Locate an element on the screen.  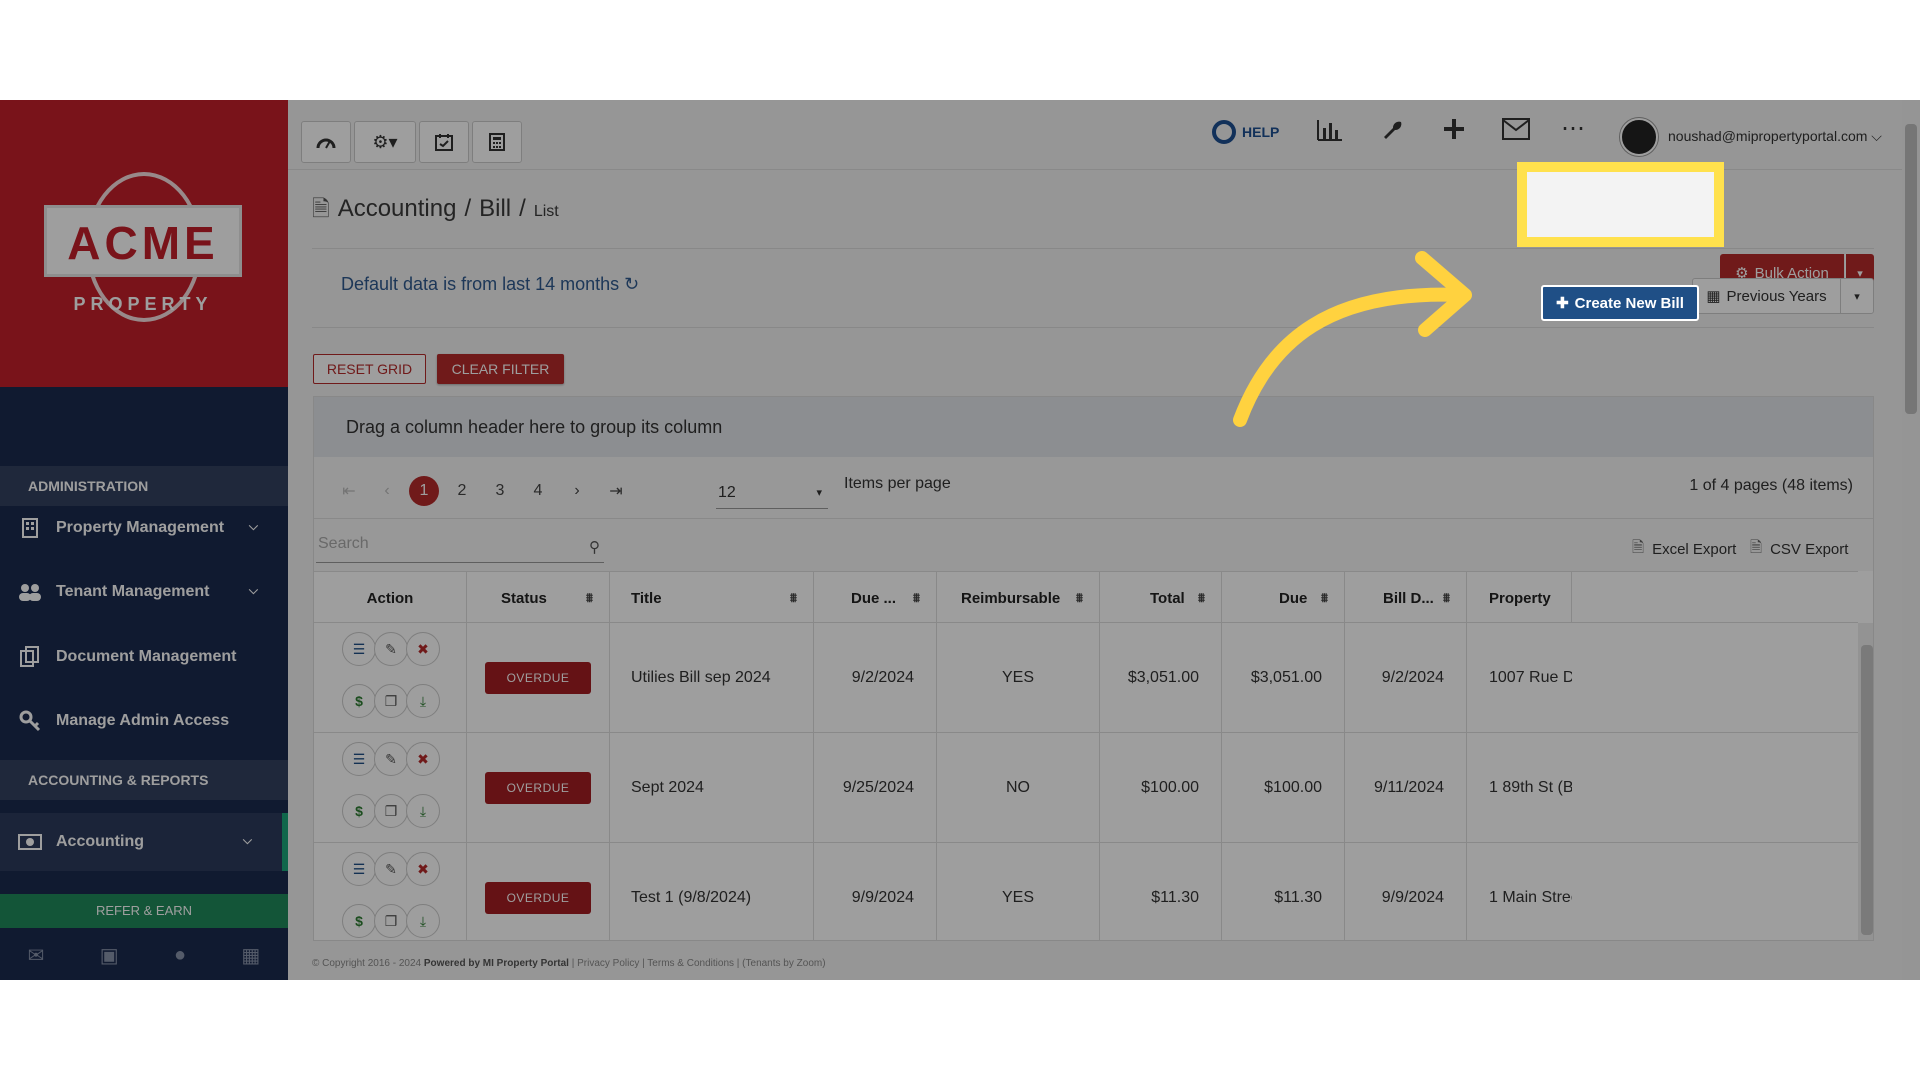
column-action: Action is located at coordinates (390, 598).